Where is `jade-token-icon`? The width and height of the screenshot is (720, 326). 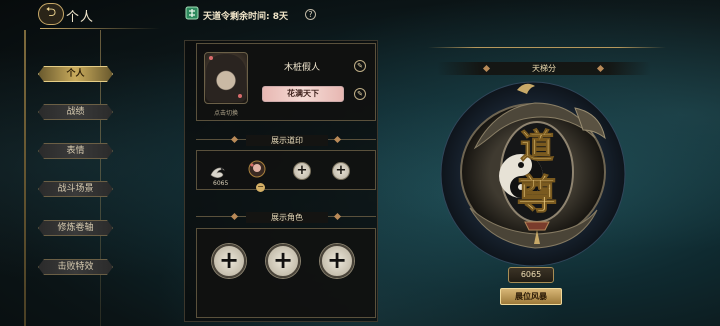
jade-token-icon is located at coordinates (192, 13).